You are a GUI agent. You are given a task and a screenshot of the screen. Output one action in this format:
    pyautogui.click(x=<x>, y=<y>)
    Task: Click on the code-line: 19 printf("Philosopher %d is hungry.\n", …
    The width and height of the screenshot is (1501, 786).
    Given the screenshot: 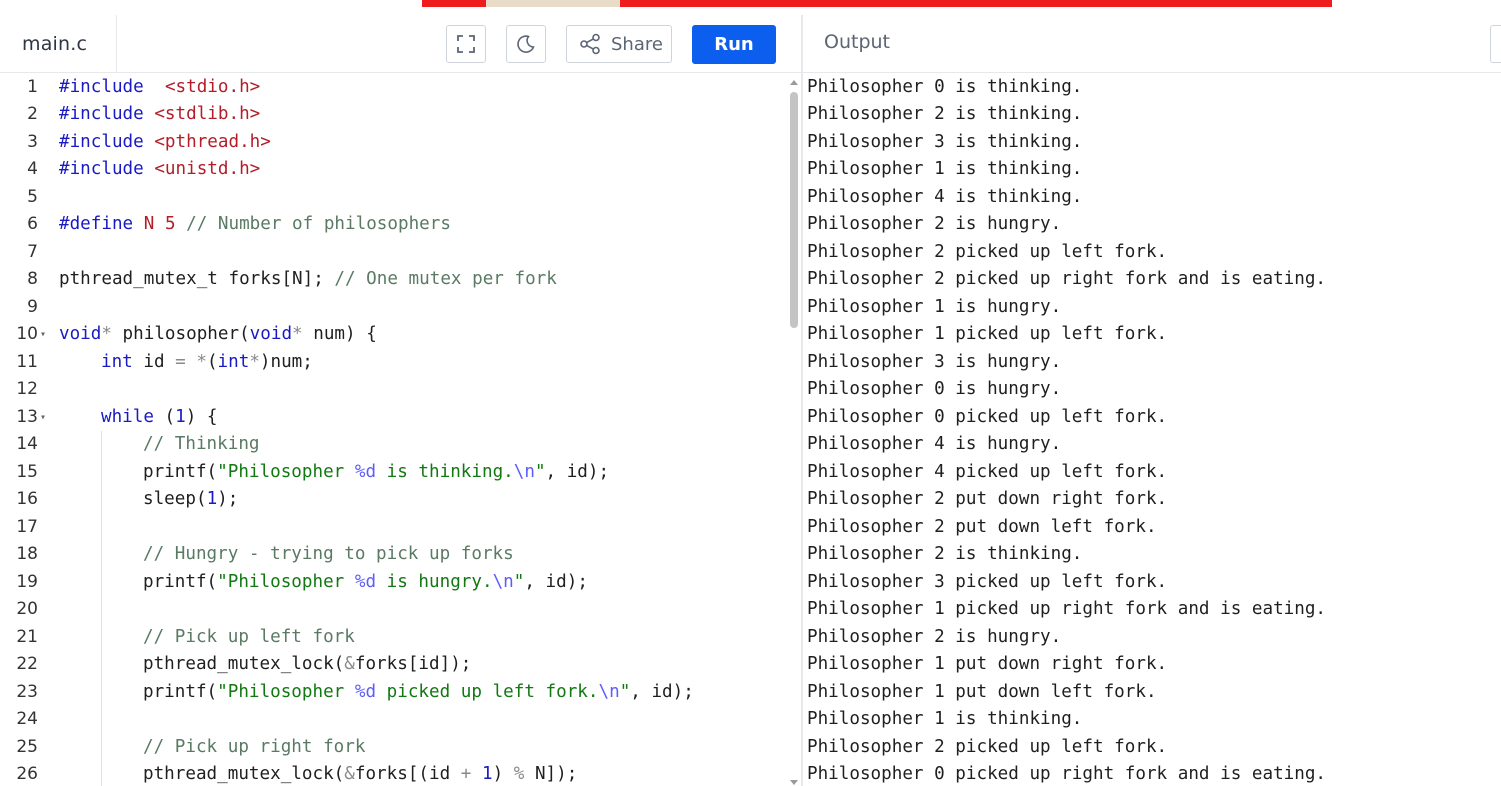 What is the action you would take?
    pyautogui.click(x=395, y=583)
    